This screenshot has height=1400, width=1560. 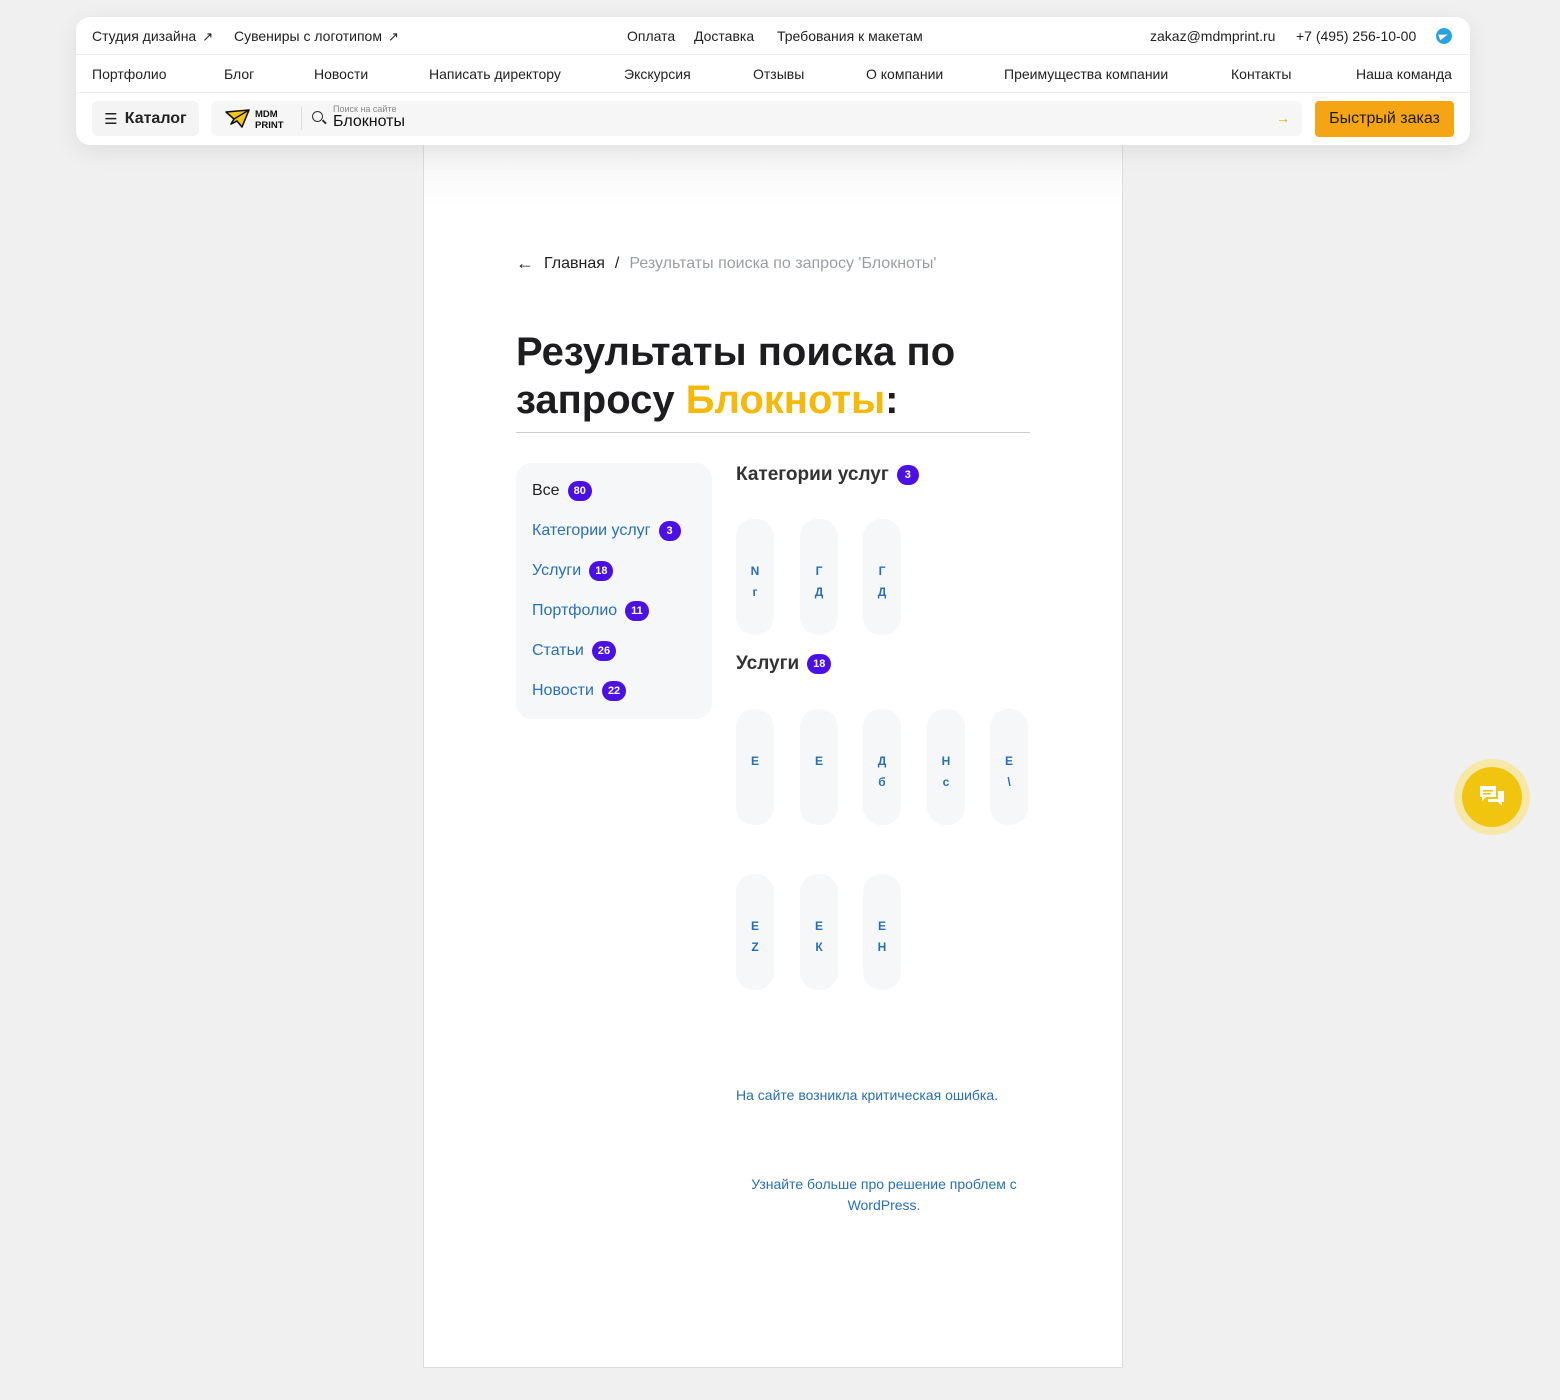 I want to click on chat-bubbles-icon, so click(x=1492, y=796).